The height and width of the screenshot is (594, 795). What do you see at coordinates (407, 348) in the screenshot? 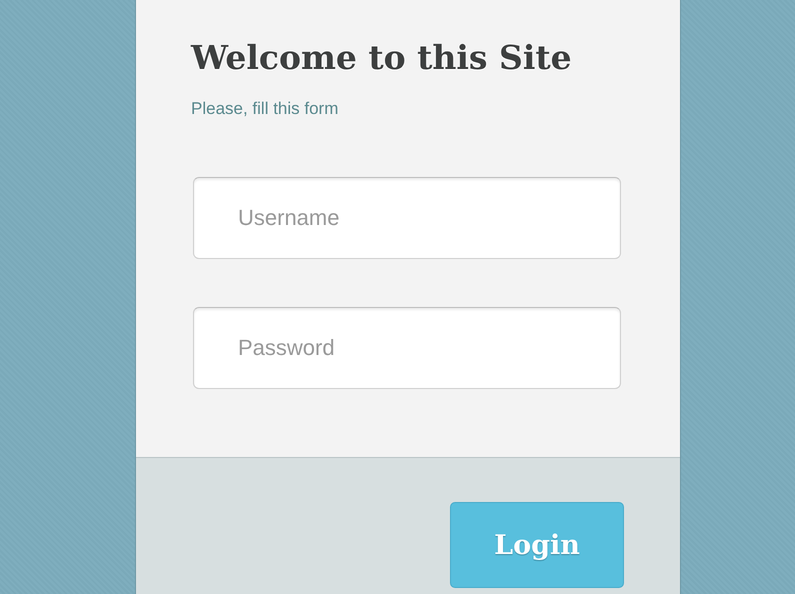
I see `input-field: Password` at bounding box center [407, 348].